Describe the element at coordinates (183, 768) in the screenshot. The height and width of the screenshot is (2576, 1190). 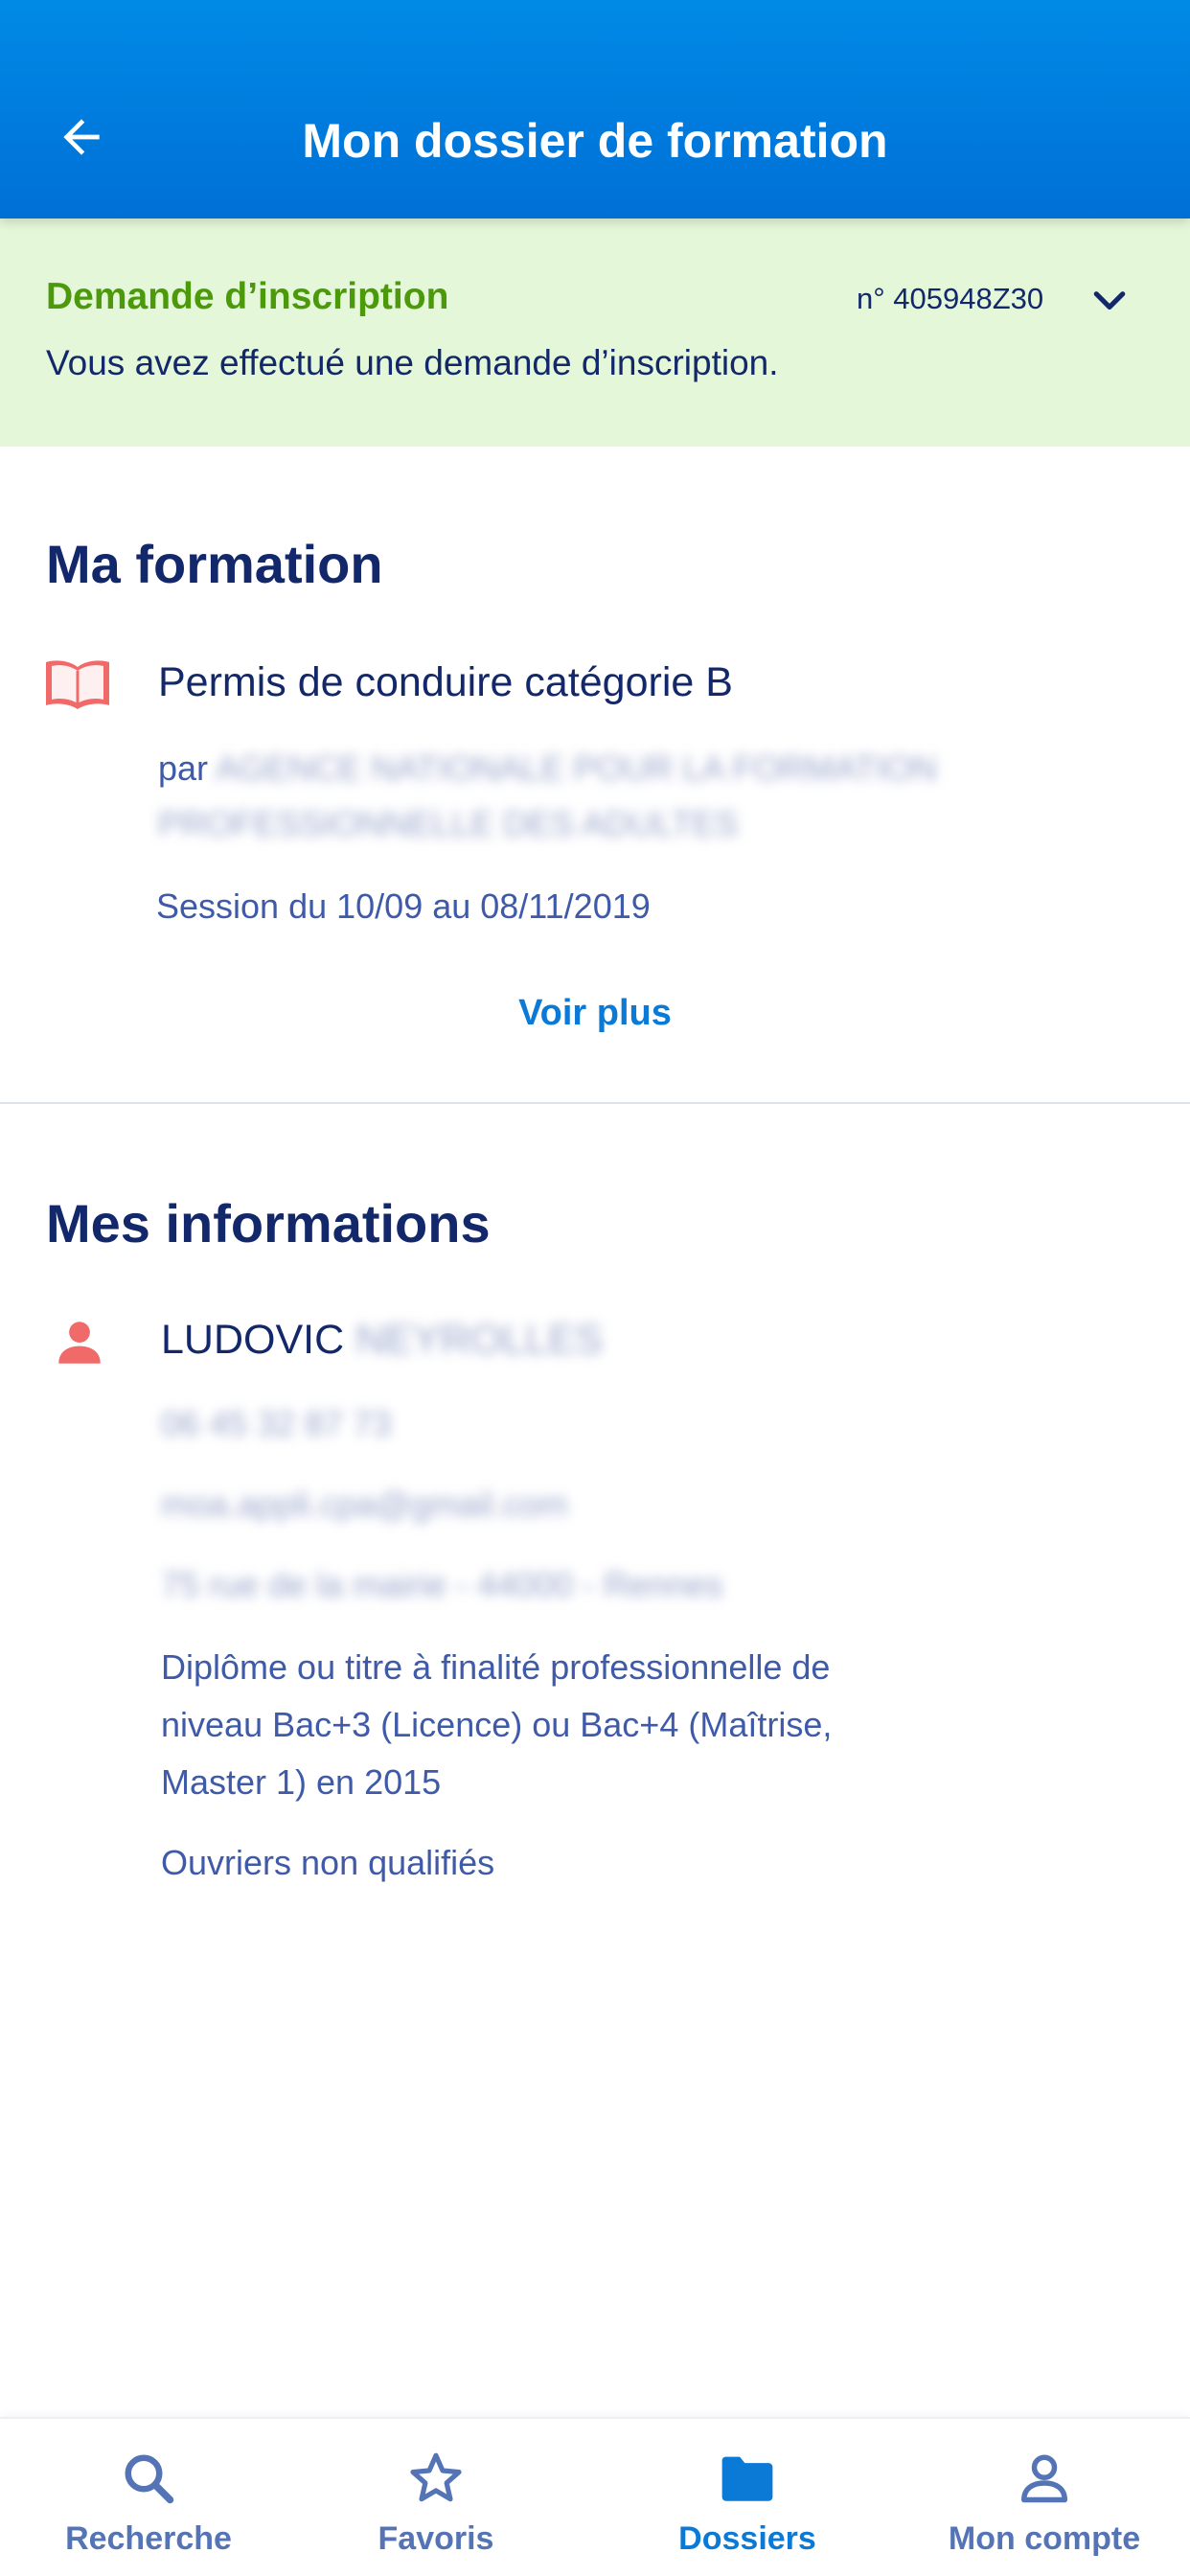
I see `organization-prefix: par` at that location.